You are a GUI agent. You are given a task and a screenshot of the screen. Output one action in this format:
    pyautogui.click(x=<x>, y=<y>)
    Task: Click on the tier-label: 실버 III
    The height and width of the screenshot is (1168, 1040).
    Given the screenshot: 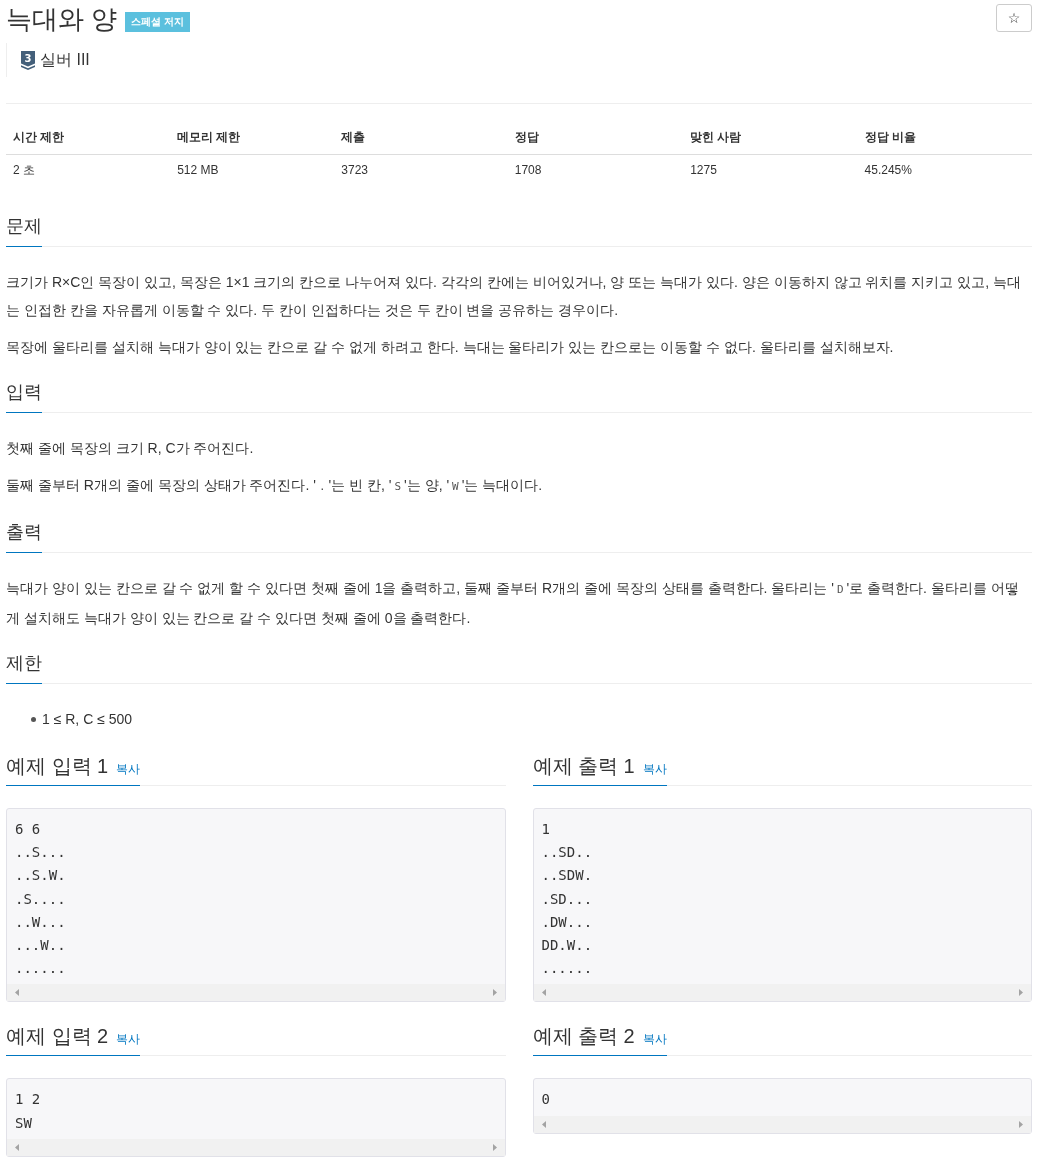 What is the action you would take?
    pyautogui.click(x=65, y=59)
    